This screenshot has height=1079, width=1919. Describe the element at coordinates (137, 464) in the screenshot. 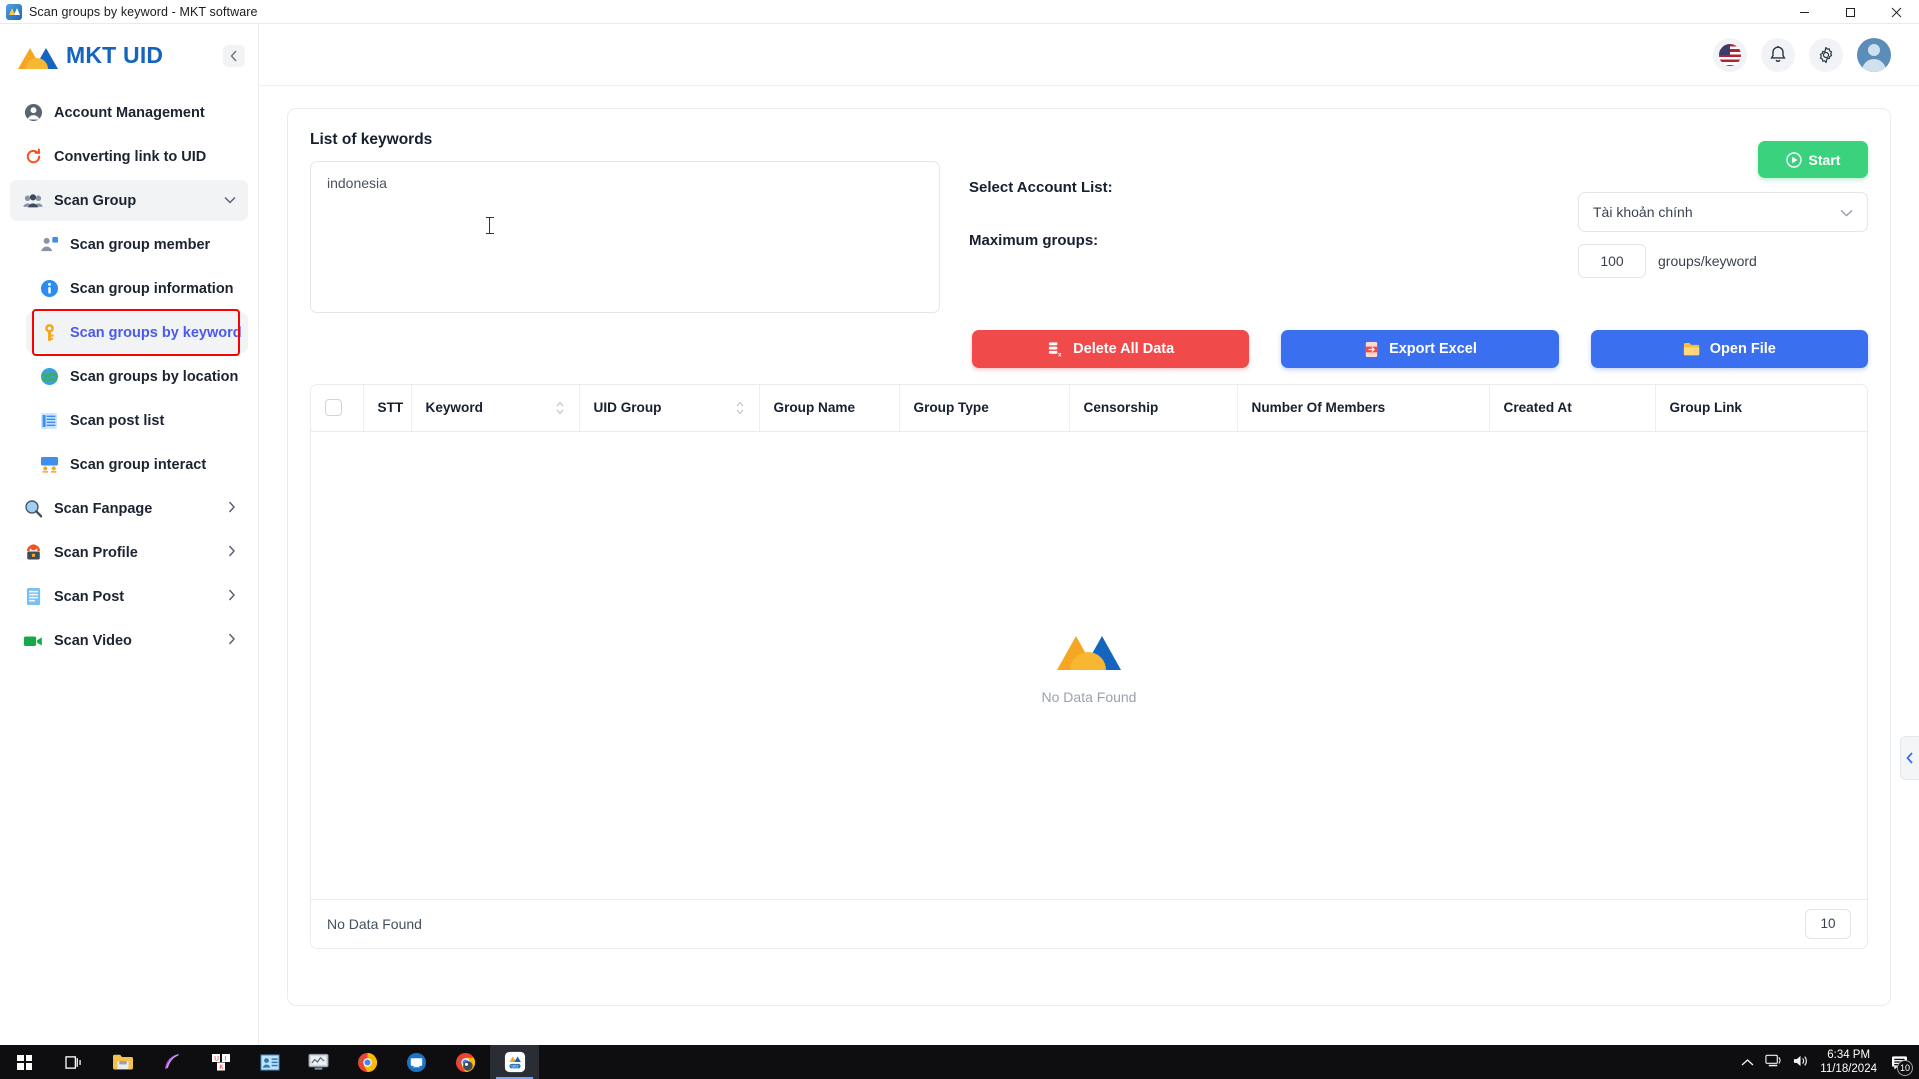

I see `sidebar-item-scan-group-interact: Scan group interact` at that location.